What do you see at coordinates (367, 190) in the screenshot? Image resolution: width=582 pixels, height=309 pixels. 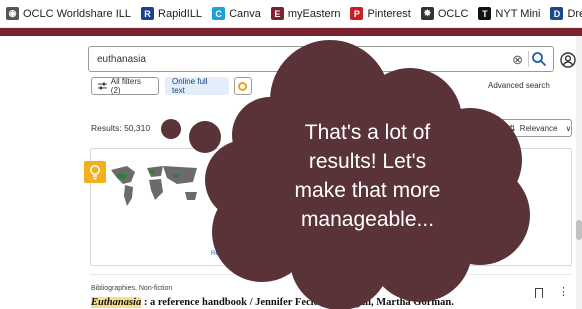 I see `callout-line-3: make that more` at bounding box center [367, 190].